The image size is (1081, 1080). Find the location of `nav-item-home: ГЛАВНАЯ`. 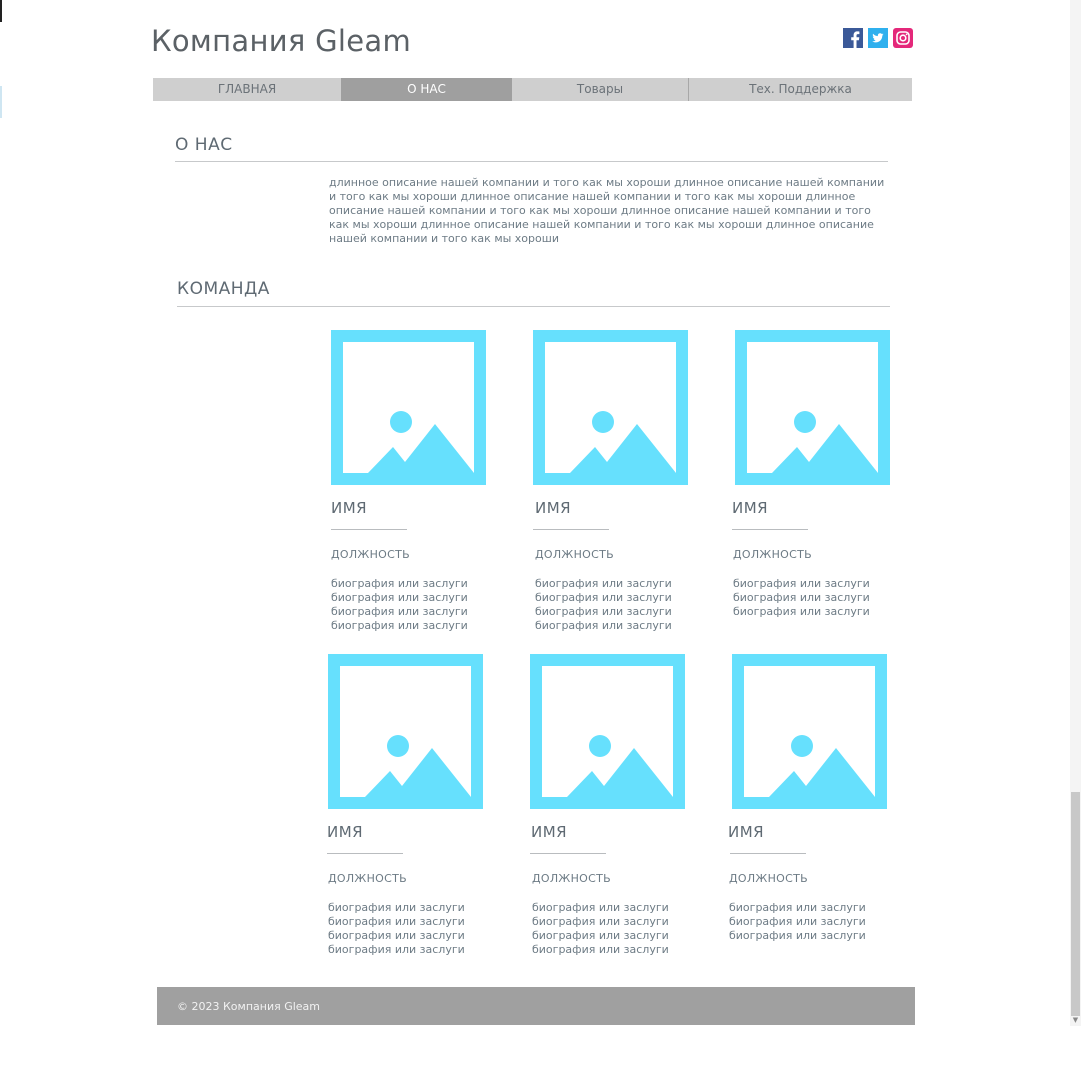

nav-item-home: ГЛАВНАЯ is located at coordinates (247, 89).